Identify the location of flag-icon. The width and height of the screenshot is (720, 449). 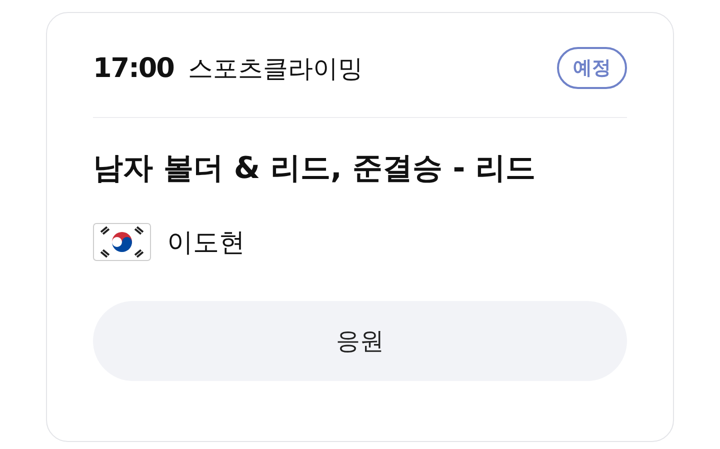
(122, 242).